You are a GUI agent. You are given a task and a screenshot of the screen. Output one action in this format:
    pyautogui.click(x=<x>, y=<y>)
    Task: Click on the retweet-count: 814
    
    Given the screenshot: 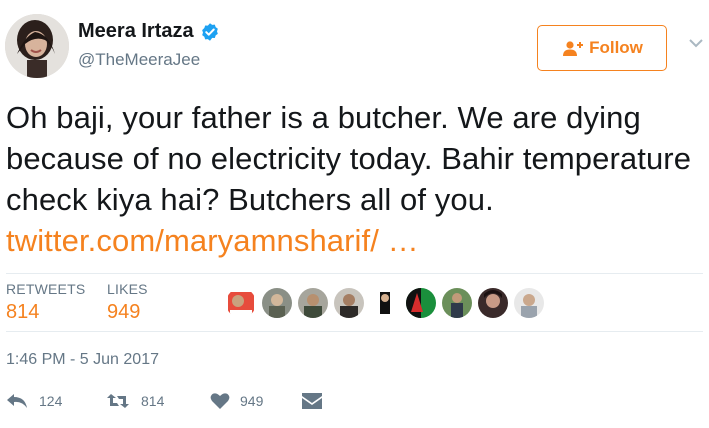 What is the action you would take?
    pyautogui.click(x=153, y=401)
    